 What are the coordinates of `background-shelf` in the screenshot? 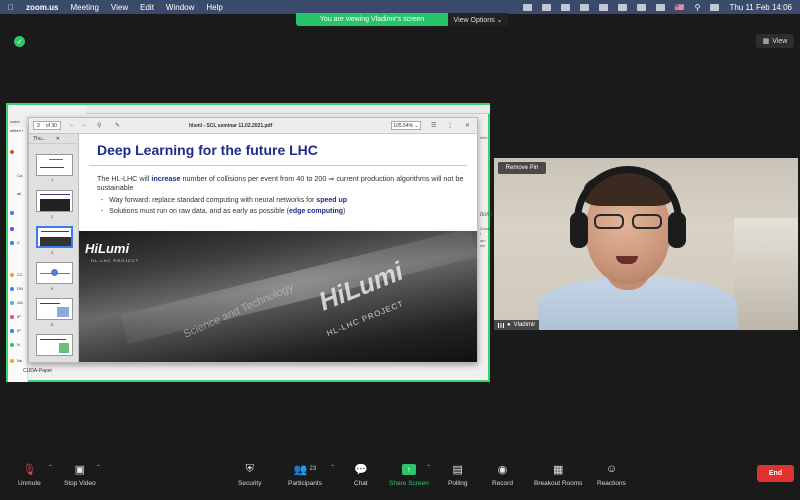 It's located at (766, 274).